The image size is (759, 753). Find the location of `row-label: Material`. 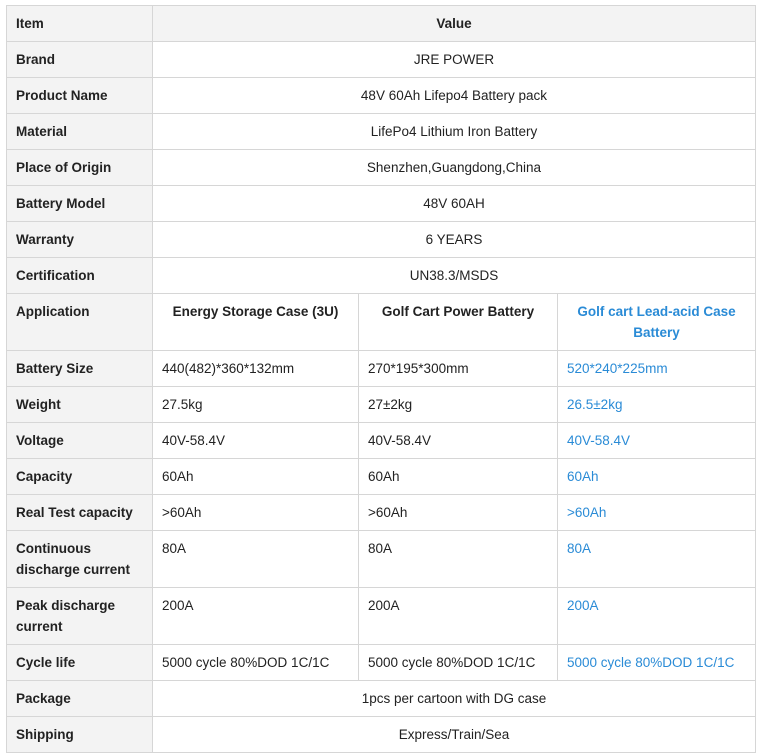

row-label: Material is located at coordinates (79, 131).